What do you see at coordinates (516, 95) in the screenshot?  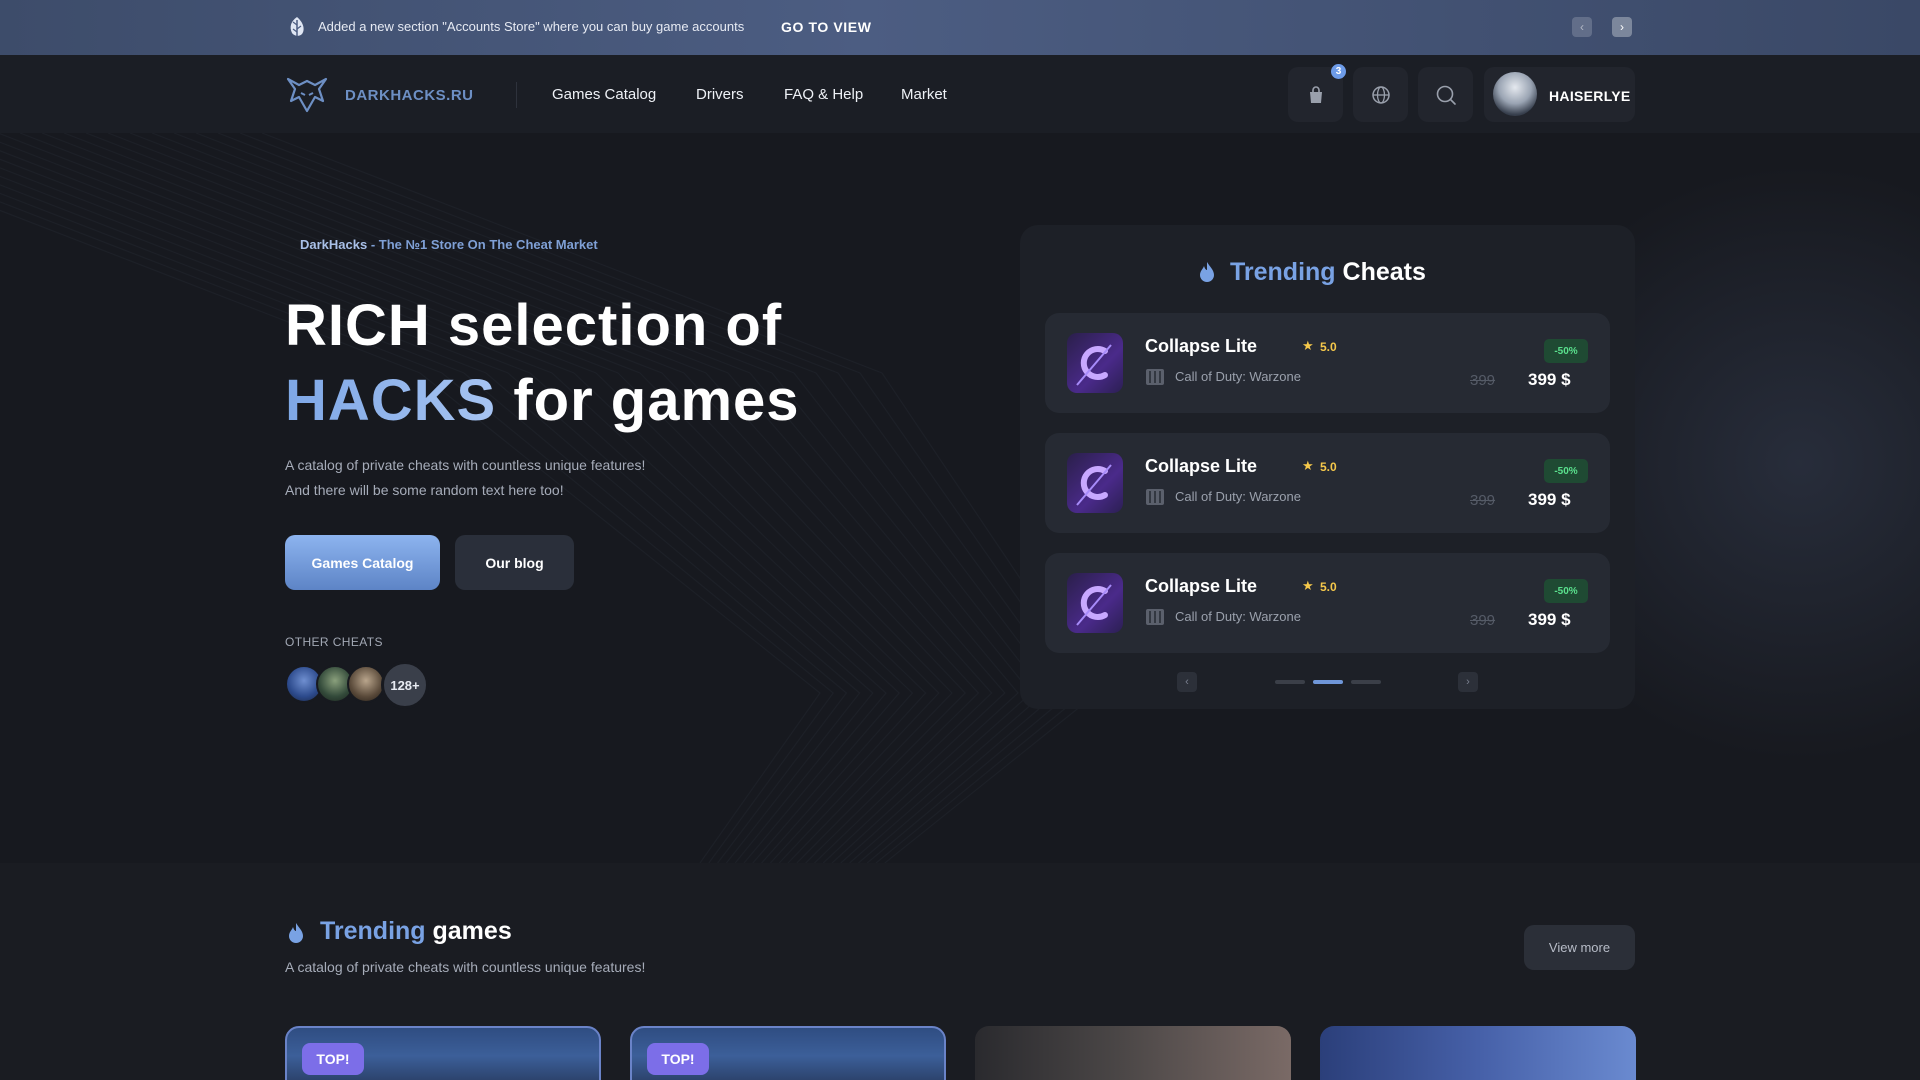 I see `header-divider` at bounding box center [516, 95].